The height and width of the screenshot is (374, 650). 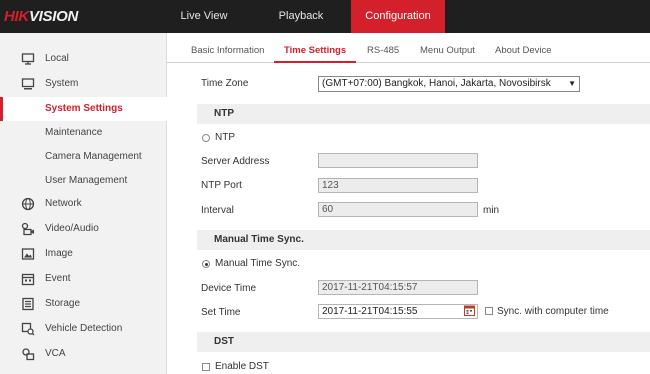 I want to click on sidebar-item-vehicle-detection: Vehicle Detection, so click(x=83, y=329).